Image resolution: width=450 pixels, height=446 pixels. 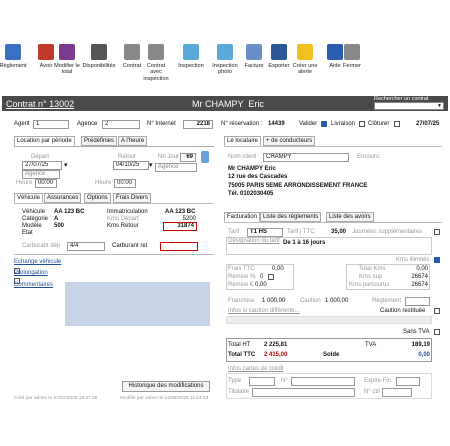 I want to click on toolbar-inspection-photo-button: Inspection photo, so click(x=225, y=60).